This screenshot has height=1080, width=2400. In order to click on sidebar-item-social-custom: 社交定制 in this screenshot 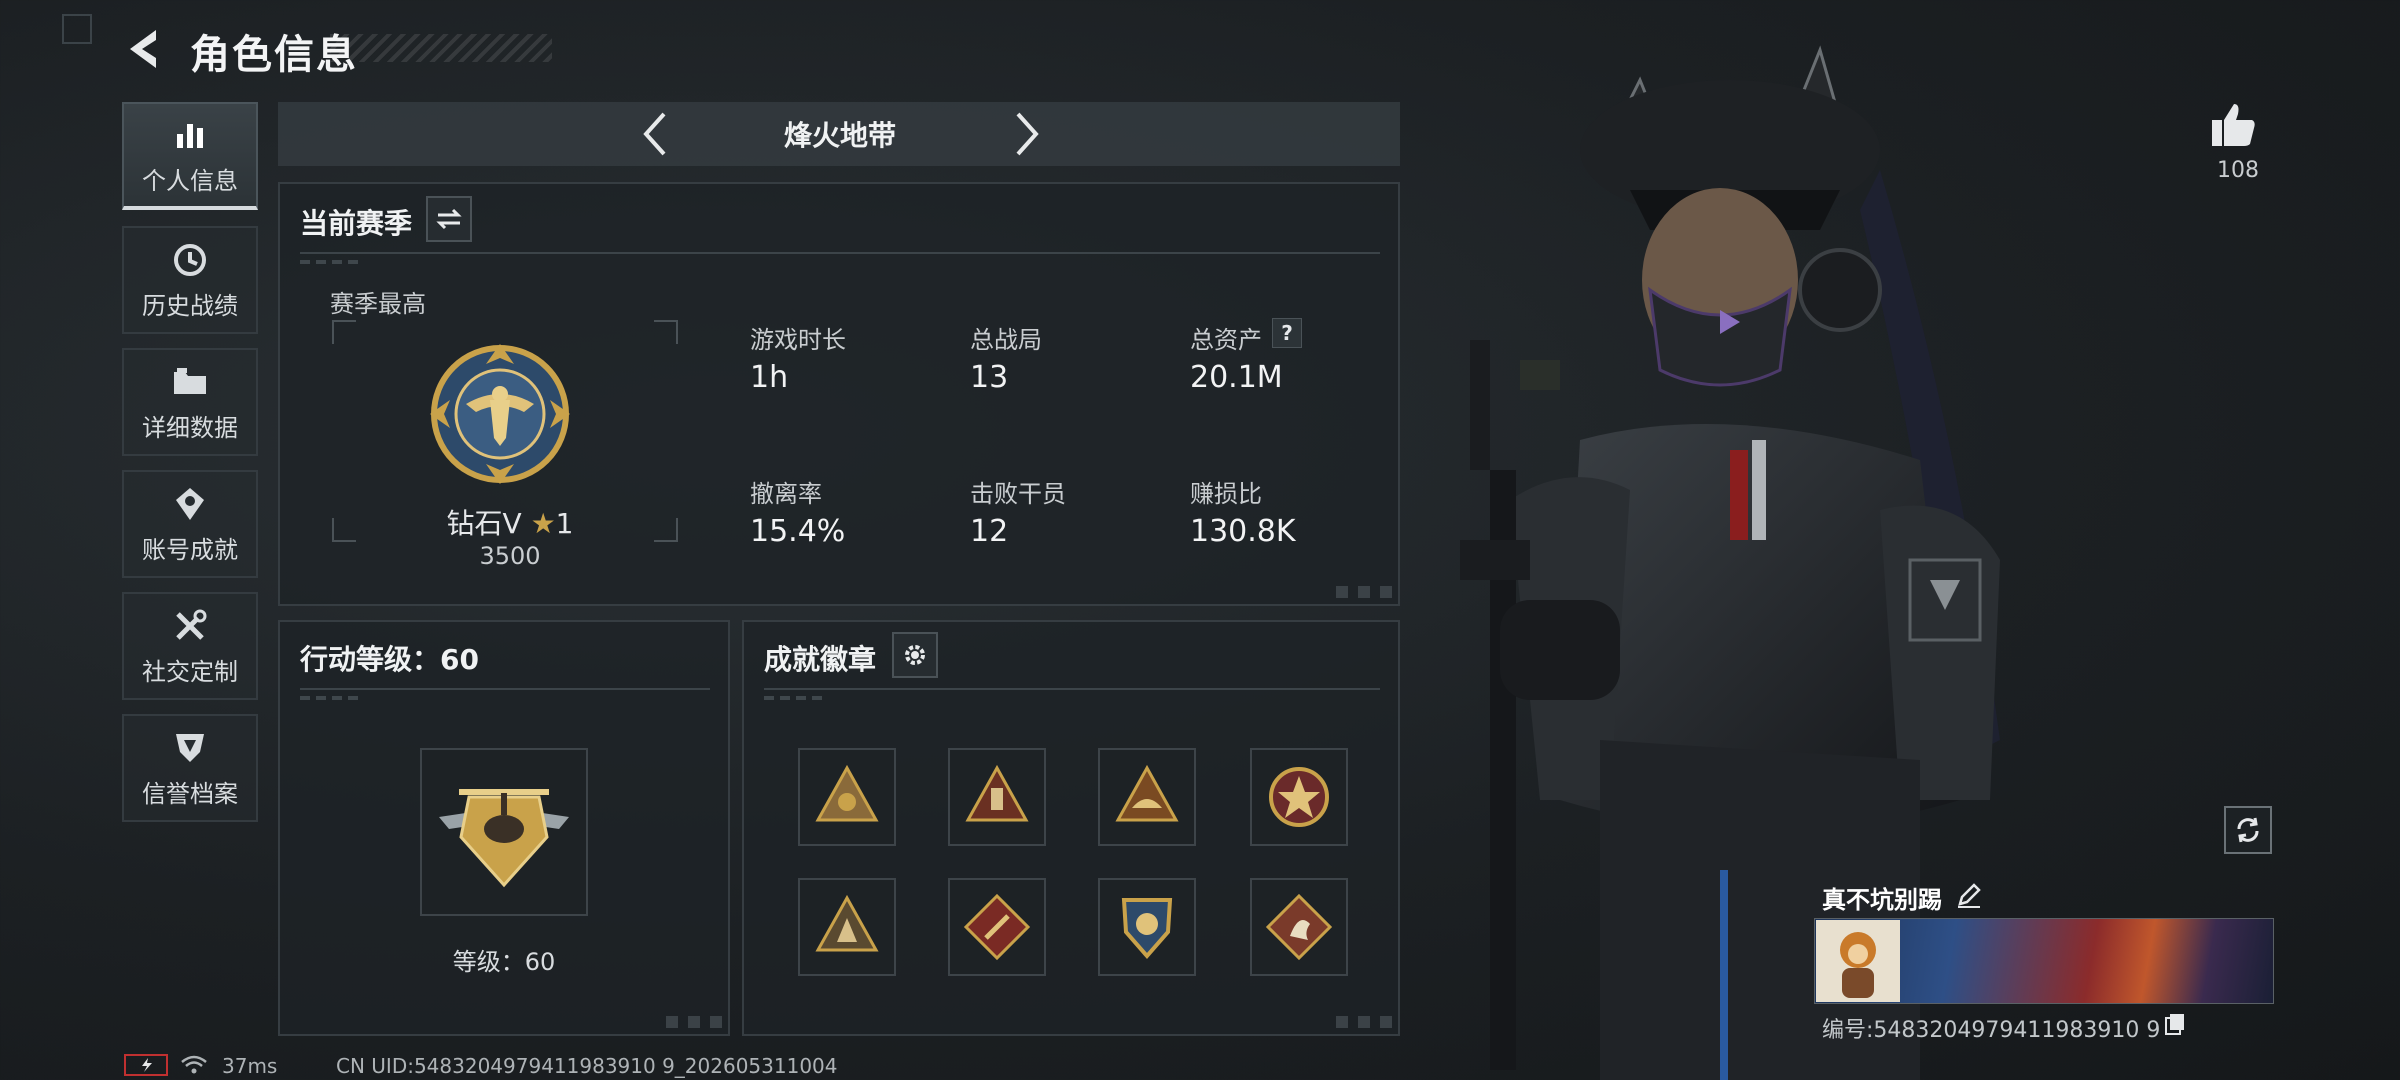, I will do `click(190, 646)`.